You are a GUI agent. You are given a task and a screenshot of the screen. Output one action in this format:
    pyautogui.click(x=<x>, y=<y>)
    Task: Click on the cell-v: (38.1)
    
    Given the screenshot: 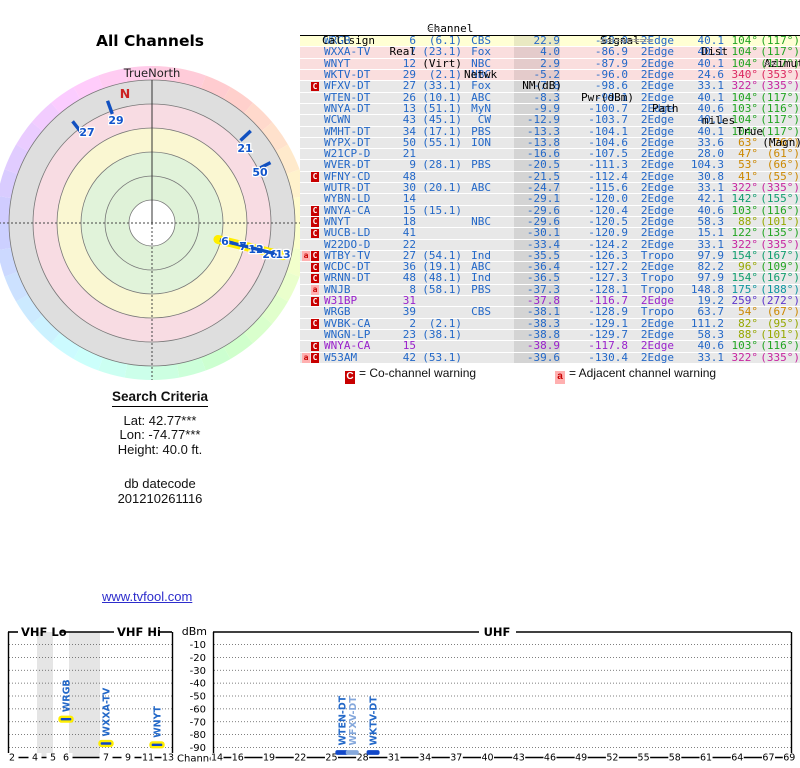 What is the action you would take?
    pyautogui.click(x=442, y=334)
    